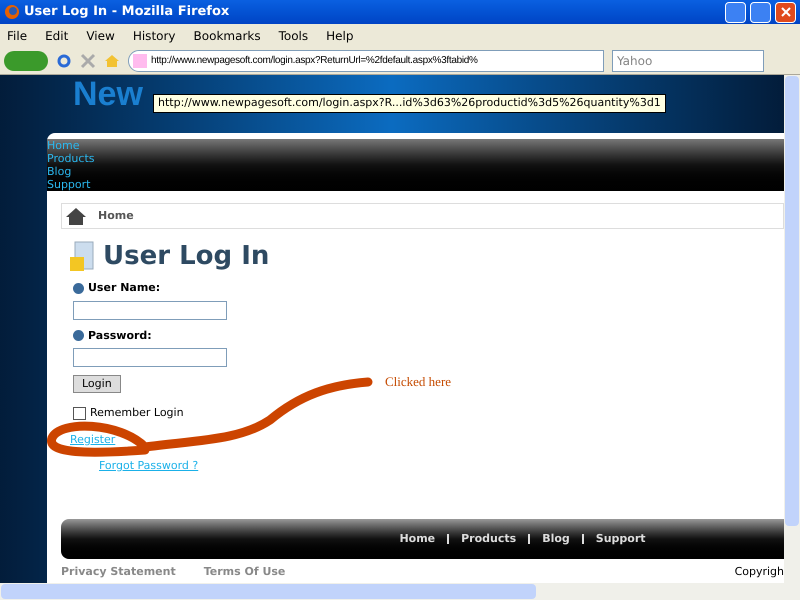  Describe the element at coordinates (293, 35) in the screenshot. I see `menu-item: Tools` at that location.